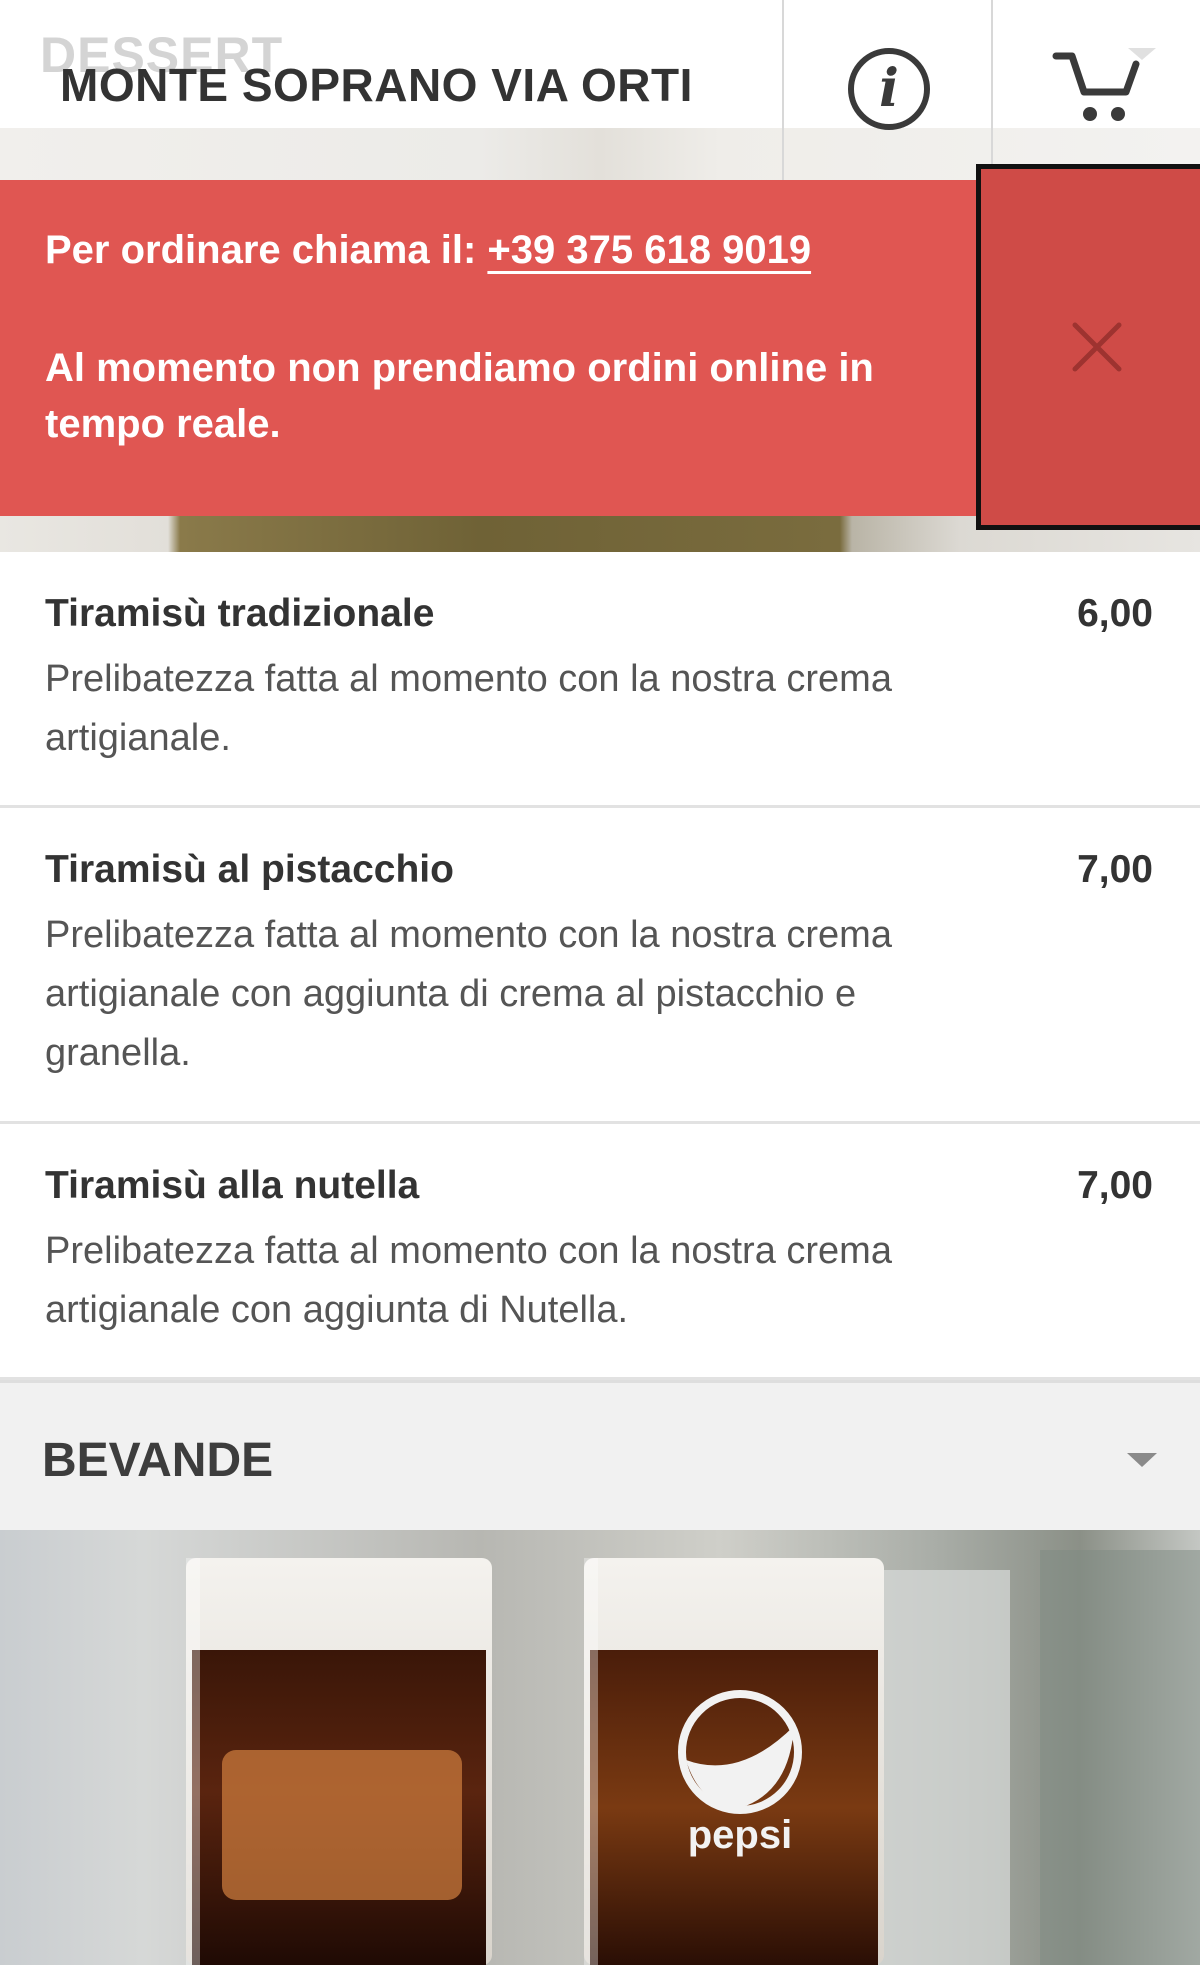  I want to click on cart-icon, so click(1096, 86).